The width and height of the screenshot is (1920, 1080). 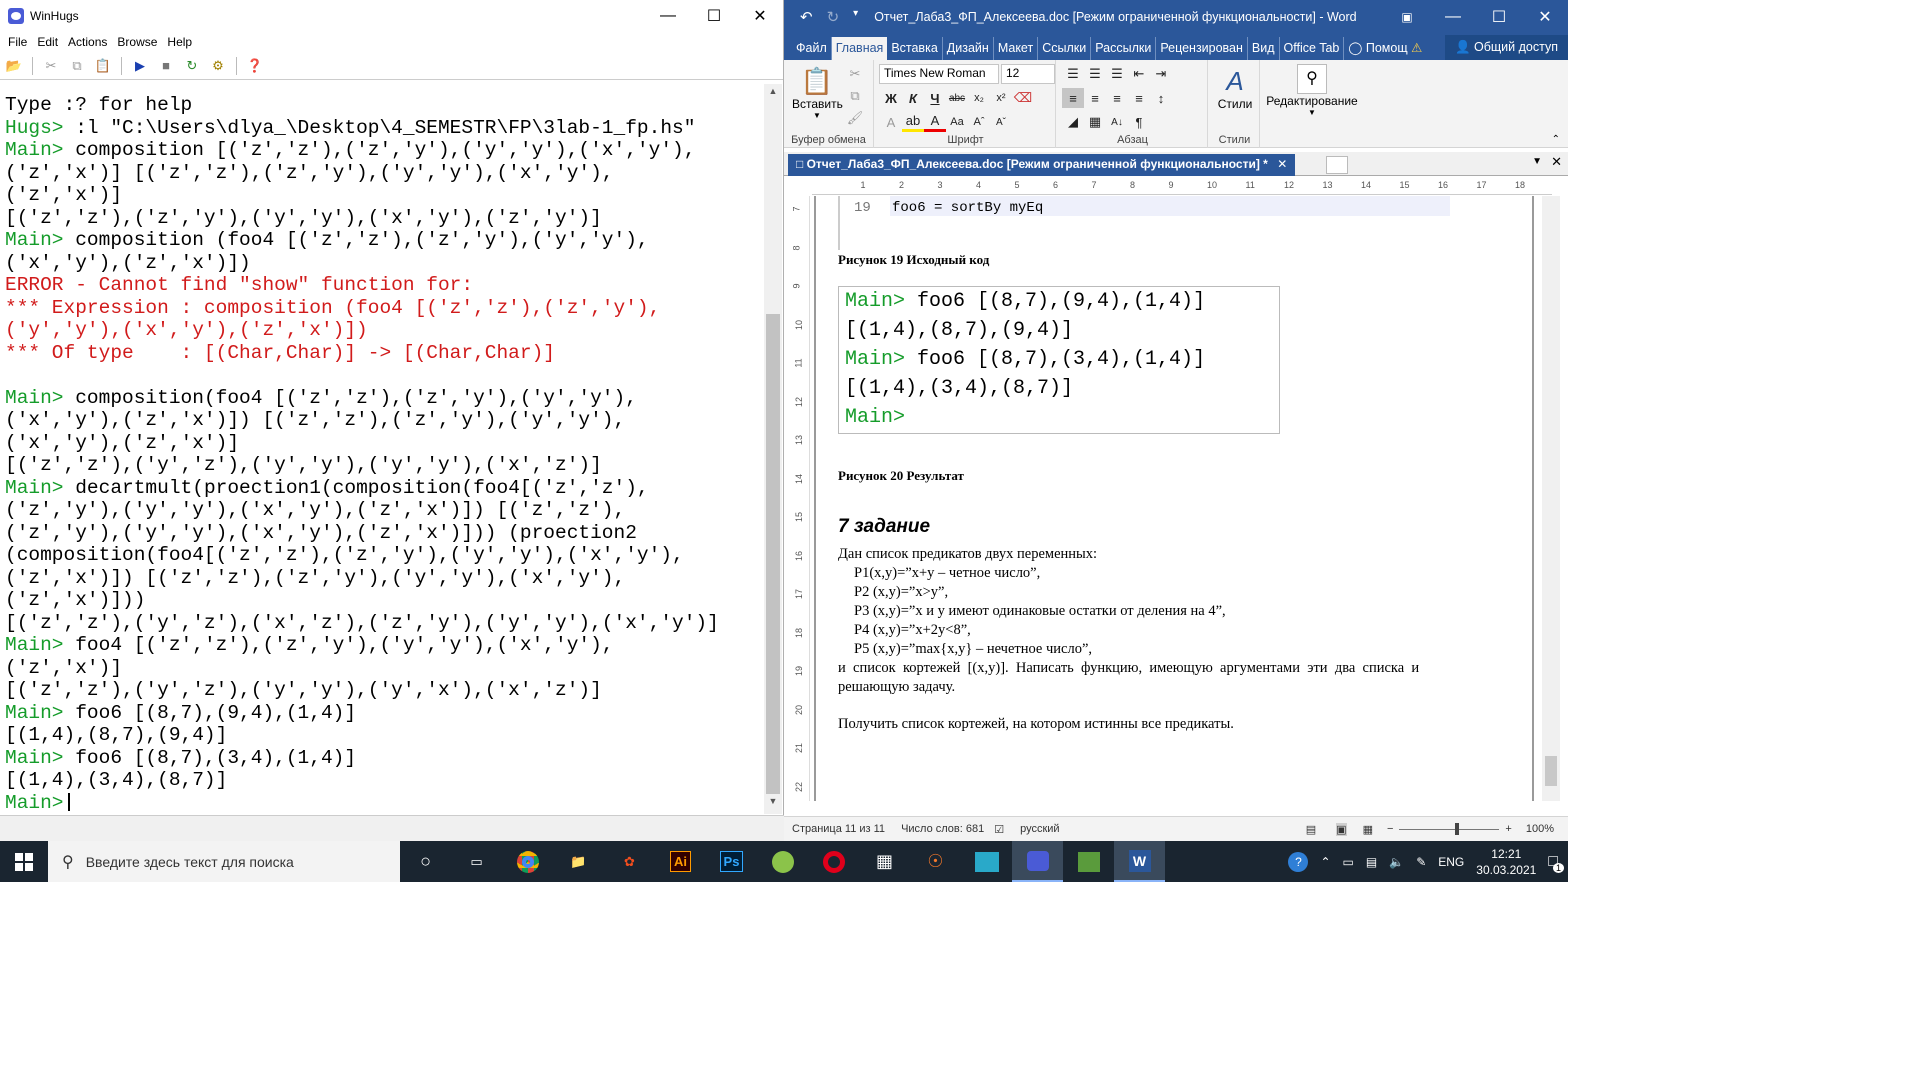 What do you see at coordinates (1337, 165) in the screenshot?
I see `new-tab-button` at bounding box center [1337, 165].